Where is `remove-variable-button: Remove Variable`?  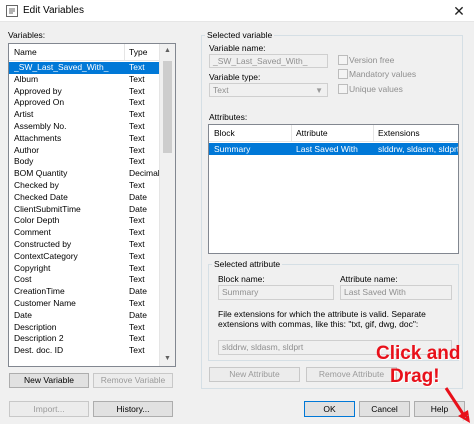
remove-variable-button: Remove Variable is located at coordinates (133, 380).